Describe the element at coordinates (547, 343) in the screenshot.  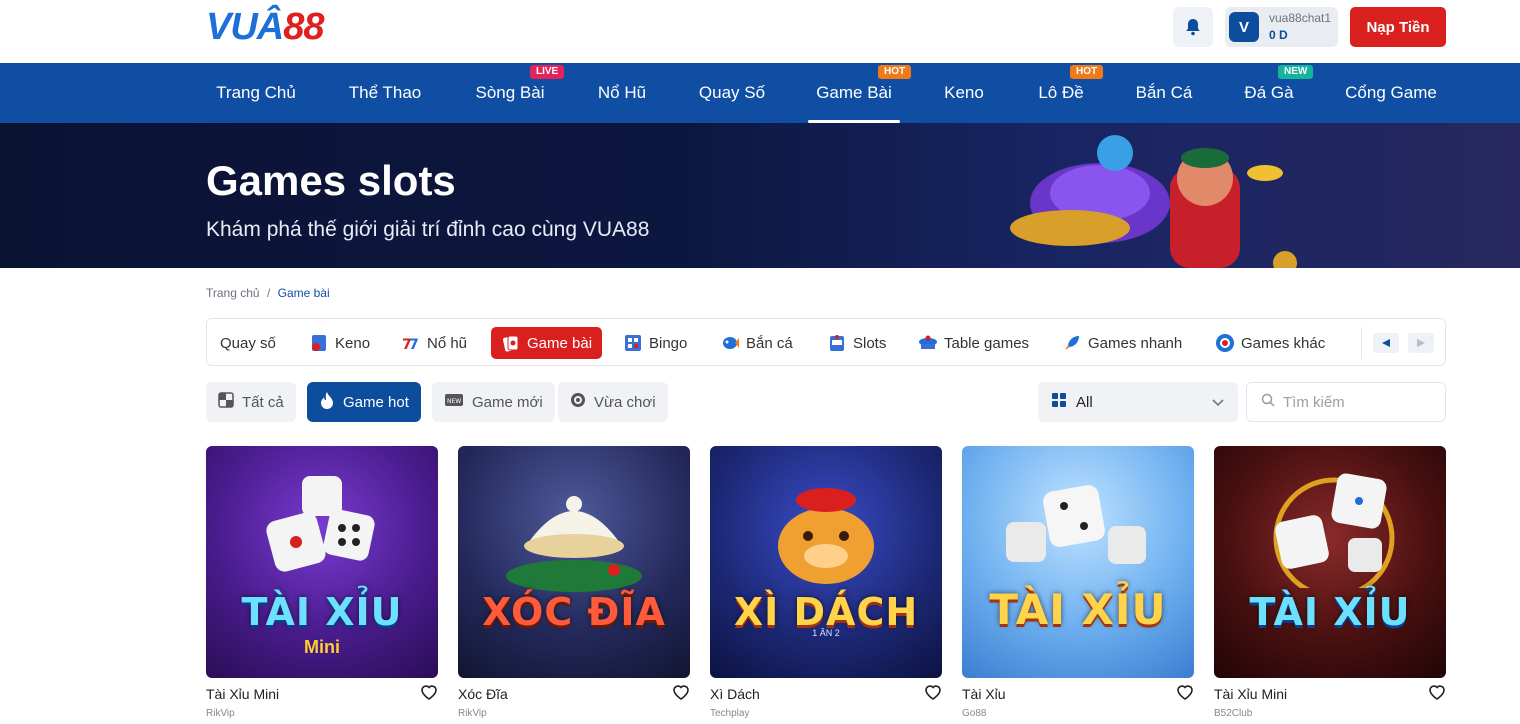
I see `category-card-games: Game bài` at that location.